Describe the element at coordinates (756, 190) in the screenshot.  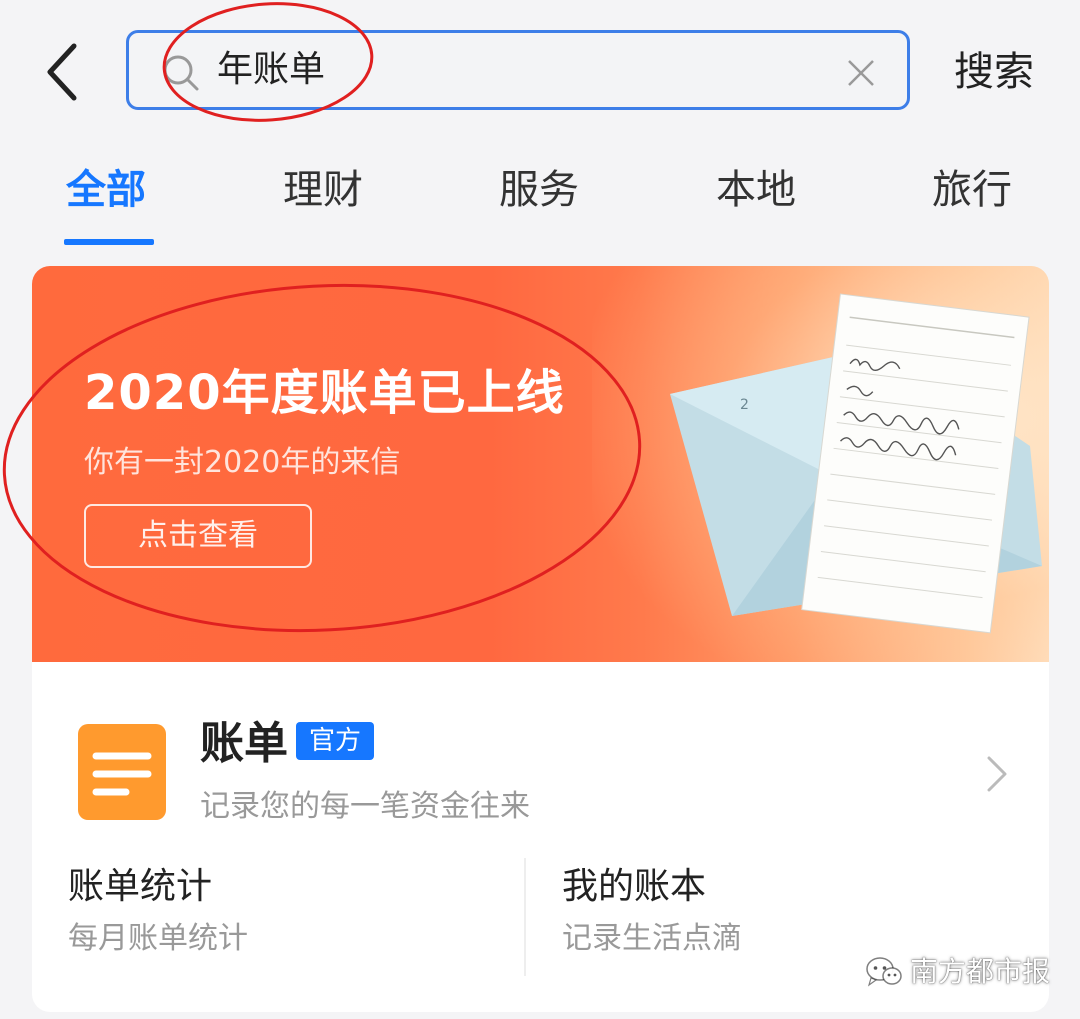
I see `tab-local: 本地` at that location.